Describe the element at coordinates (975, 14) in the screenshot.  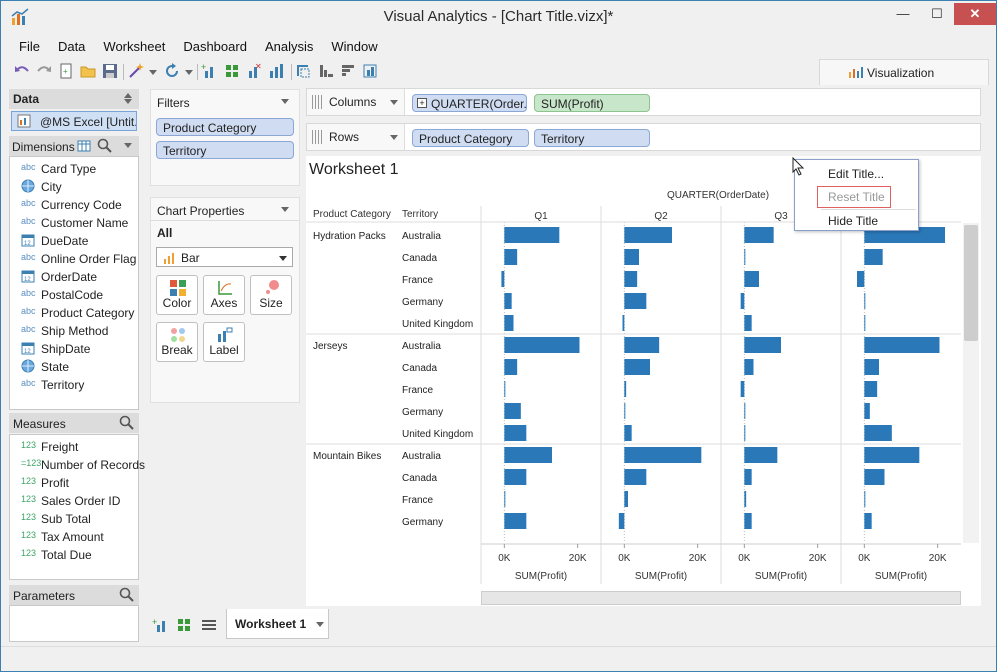
I see `close-button: ✕` at that location.